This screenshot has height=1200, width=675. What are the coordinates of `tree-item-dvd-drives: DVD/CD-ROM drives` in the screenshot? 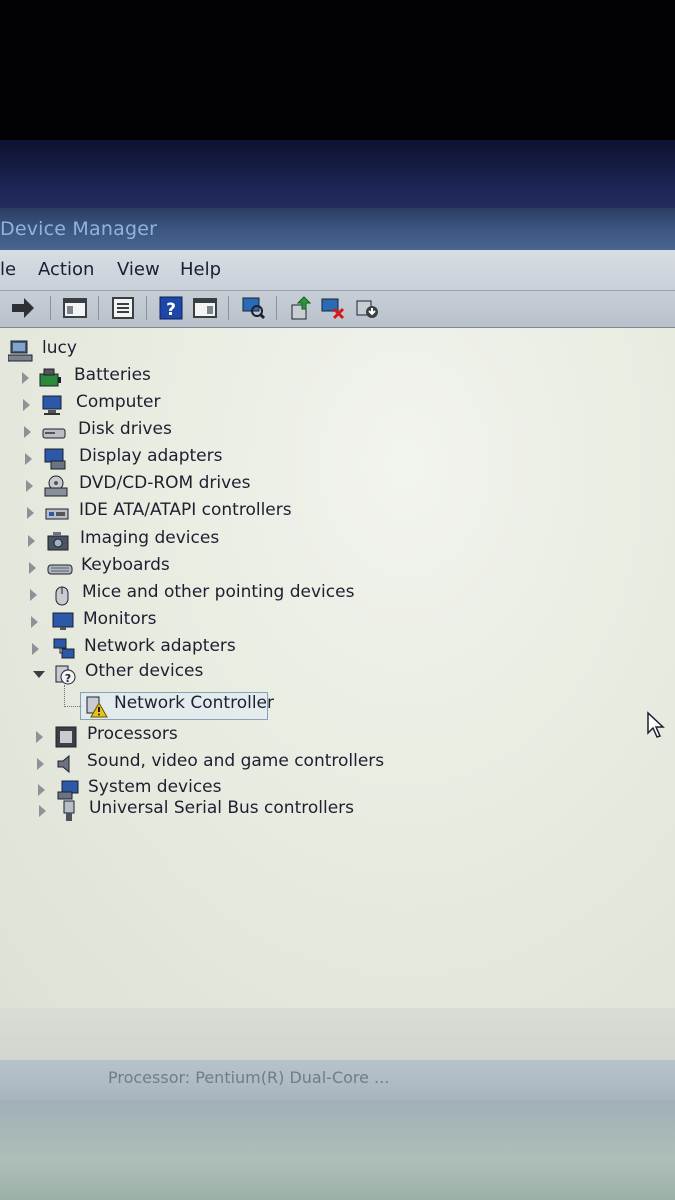 It's located at (186, 486).